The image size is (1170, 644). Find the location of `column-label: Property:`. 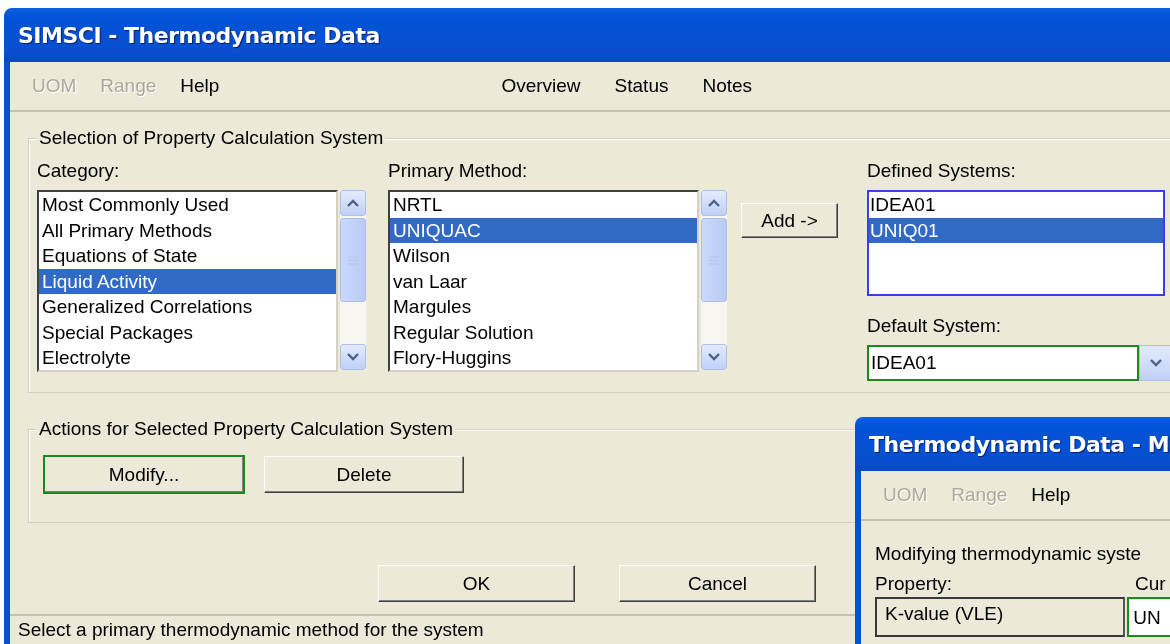

column-label: Property: is located at coordinates (914, 583).